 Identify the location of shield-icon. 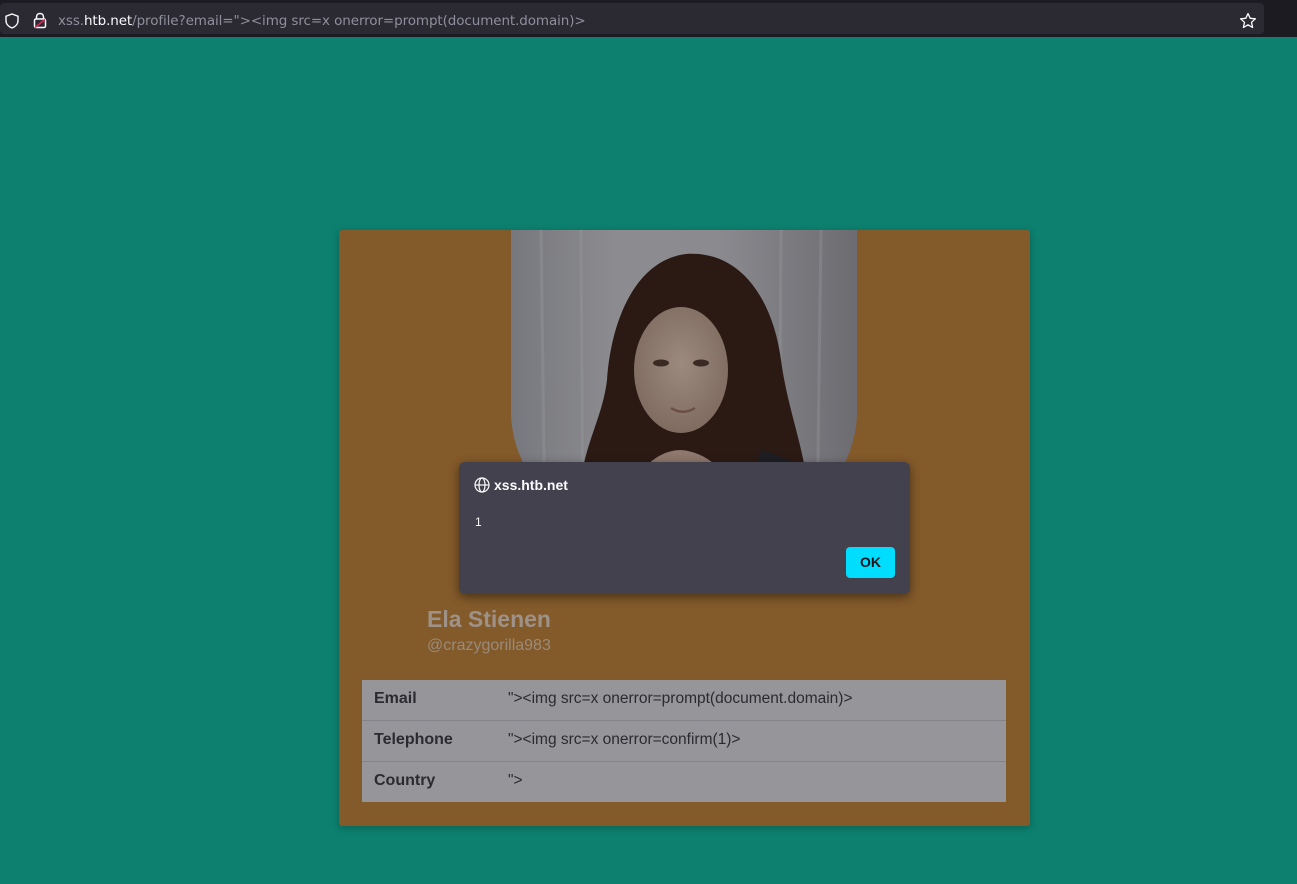
(12, 21).